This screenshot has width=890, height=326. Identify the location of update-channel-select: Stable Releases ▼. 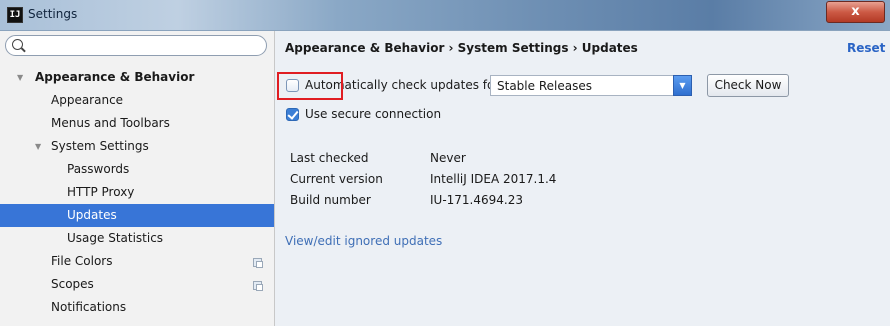
(591, 85).